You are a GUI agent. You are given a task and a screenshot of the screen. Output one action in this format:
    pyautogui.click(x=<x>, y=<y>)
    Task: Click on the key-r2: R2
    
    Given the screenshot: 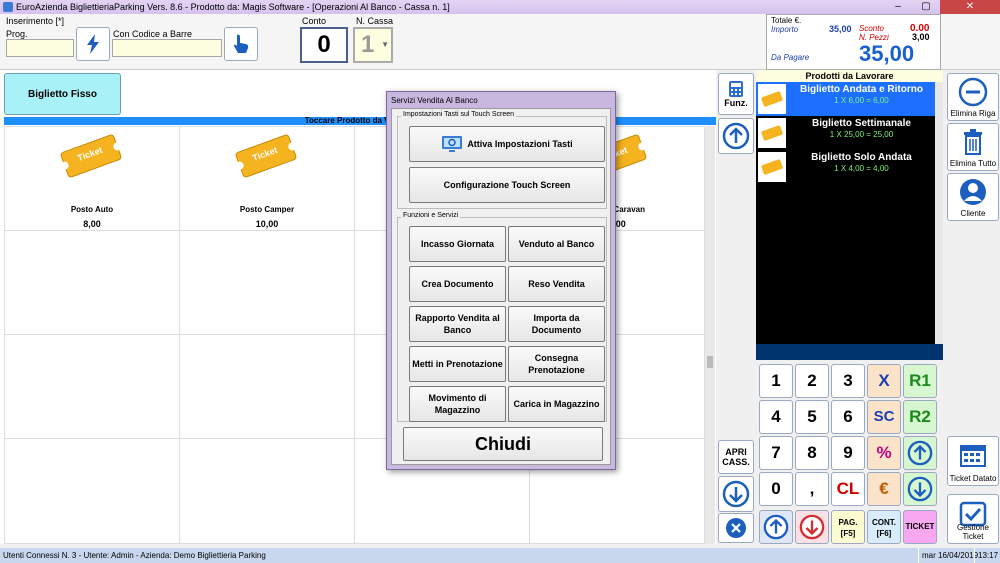 What is the action you would take?
    pyautogui.click(x=920, y=417)
    